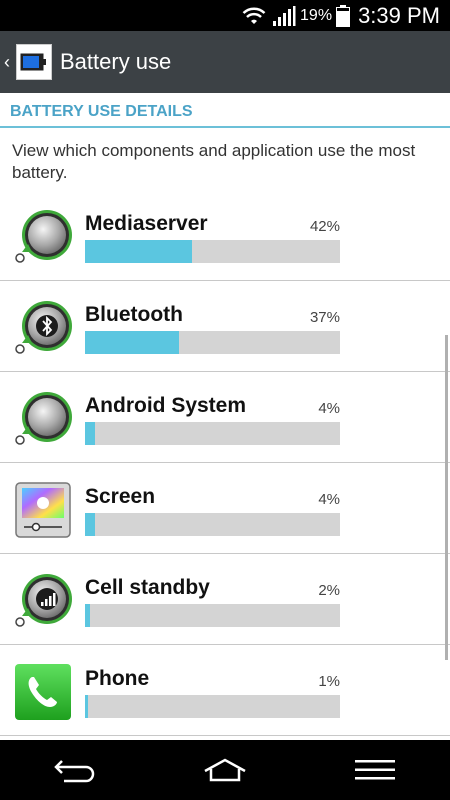  Describe the element at coordinates (116, 61) in the screenshot. I see `page-title: Battery use` at that location.